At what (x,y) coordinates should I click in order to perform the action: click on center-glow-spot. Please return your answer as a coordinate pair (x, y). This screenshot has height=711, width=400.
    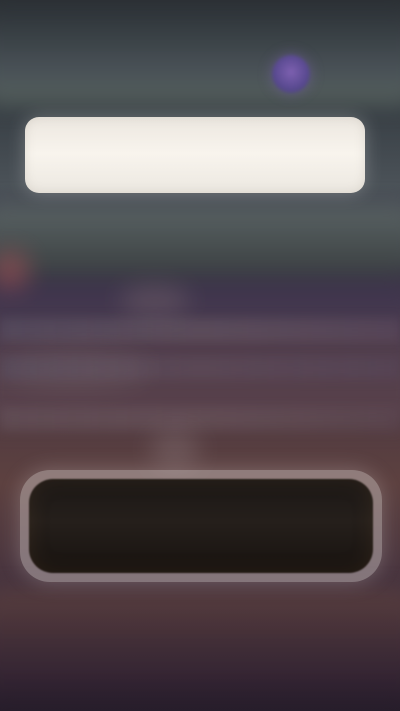
    Looking at the image, I should click on (175, 450).